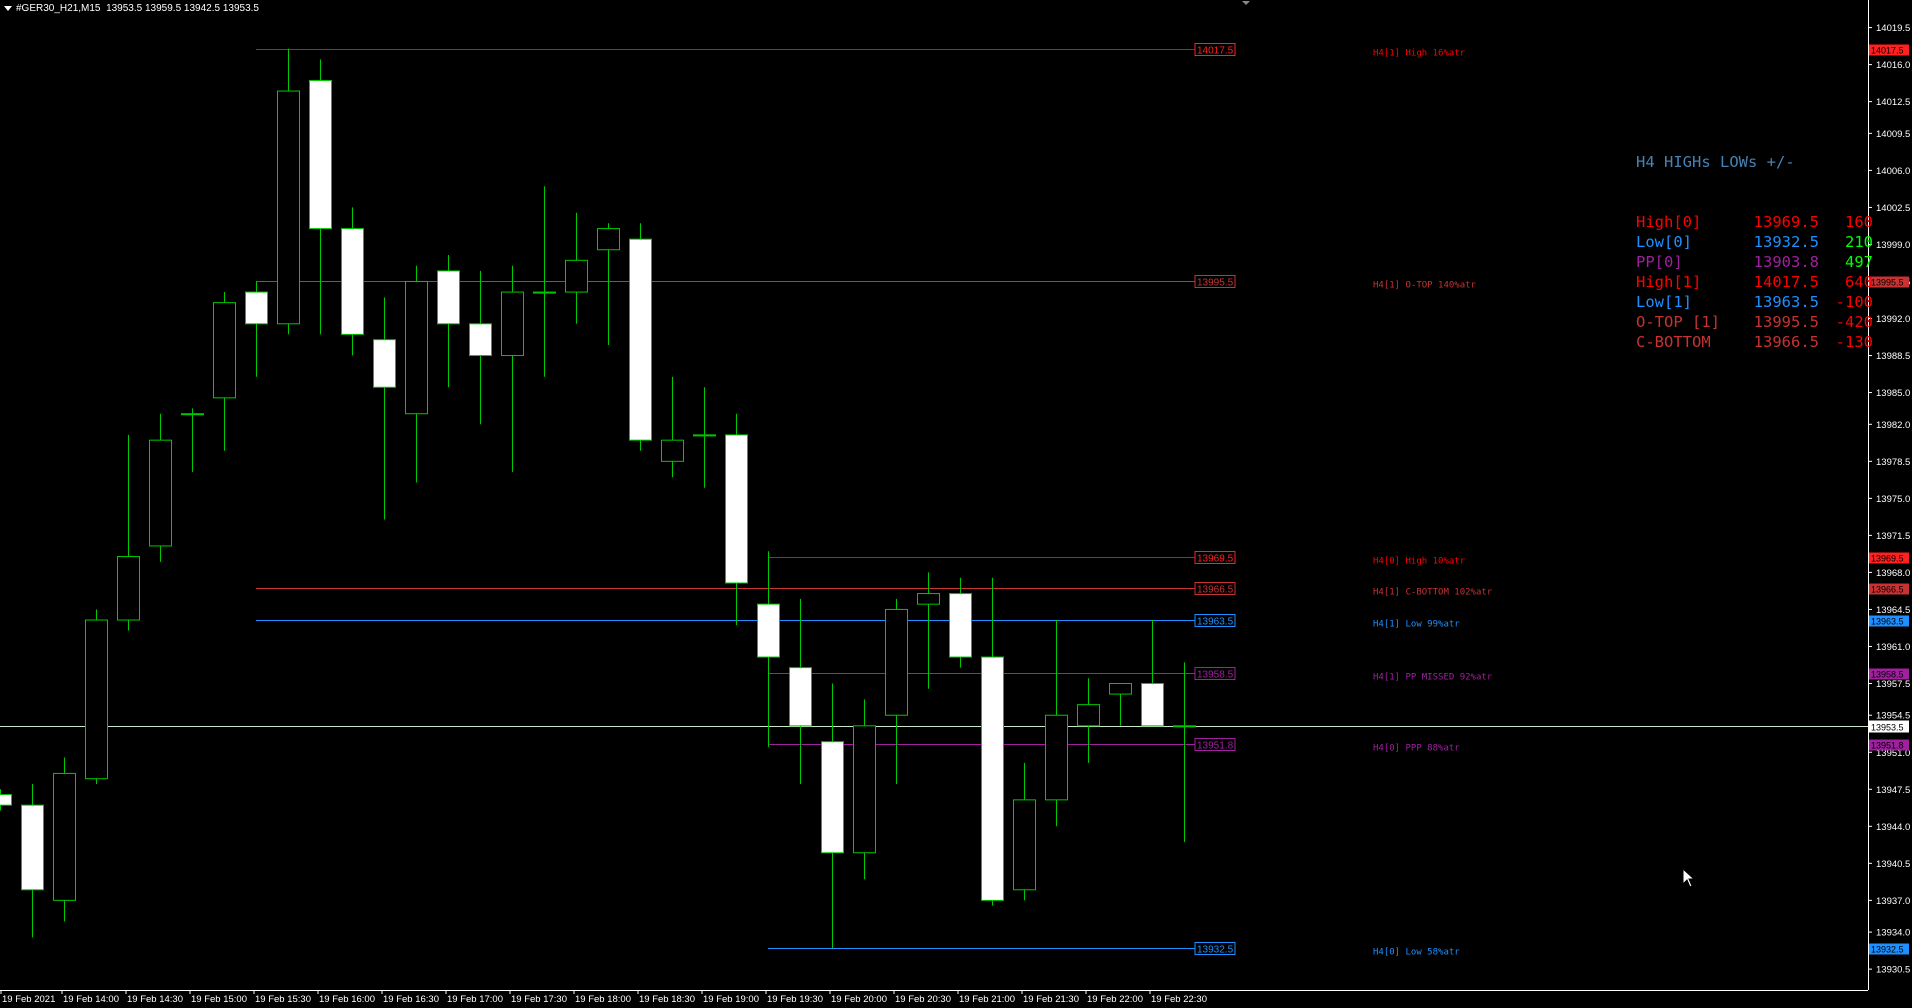 The image size is (1912, 1008). I want to click on time-tick-label: 19 Feb 20:00, so click(859, 999).